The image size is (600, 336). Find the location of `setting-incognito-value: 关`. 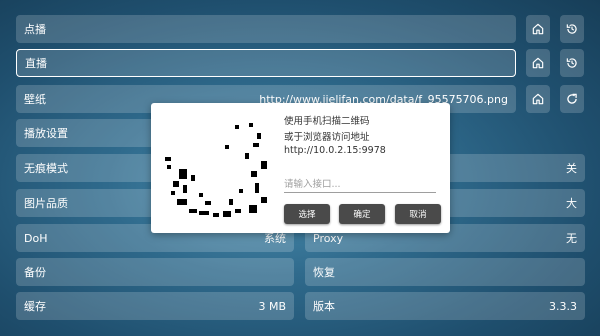

setting-incognito-value: 关 is located at coordinates (571, 168).